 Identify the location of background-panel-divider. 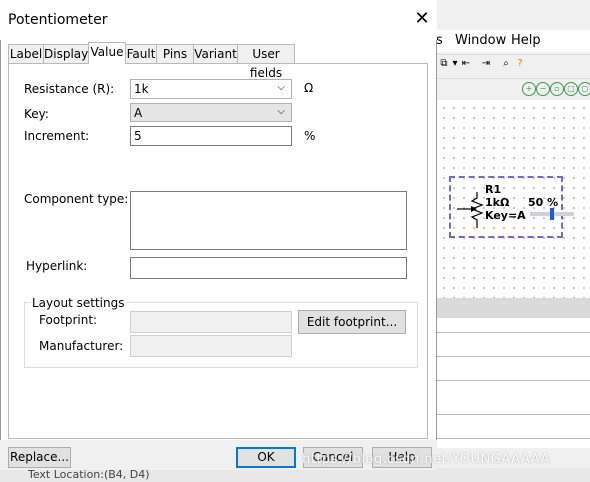
(513, 308).